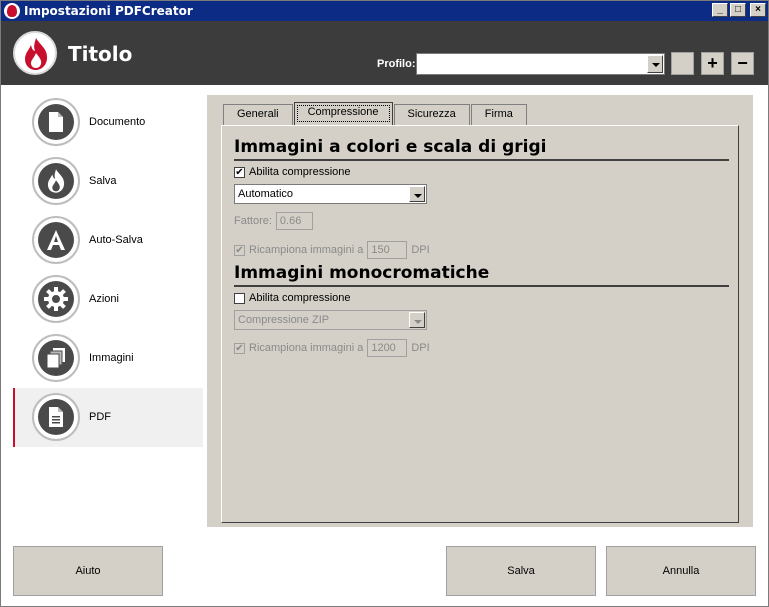 The width and height of the screenshot is (769, 607). I want to click on gear-icon, so click(56, 299).